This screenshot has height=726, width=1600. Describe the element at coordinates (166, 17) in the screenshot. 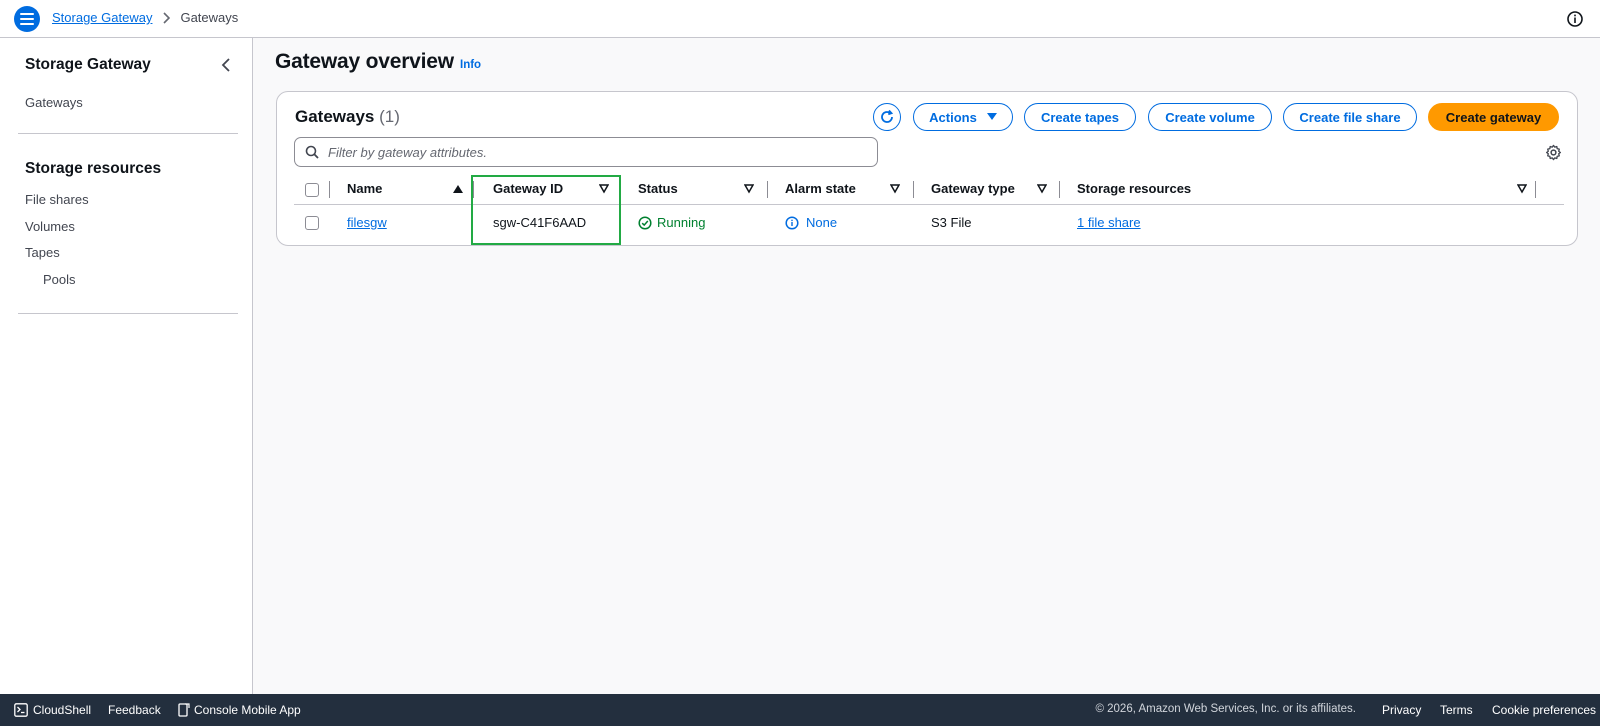

I see `chevron-right-icon` at that location.